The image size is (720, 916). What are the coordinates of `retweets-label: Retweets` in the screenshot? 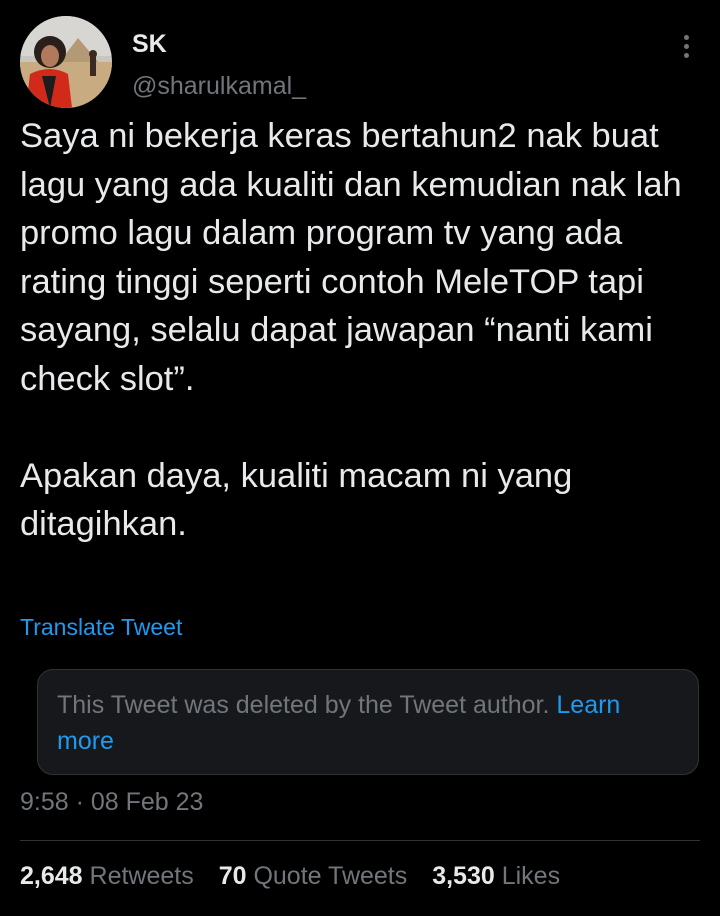 It's located at (141, 876).